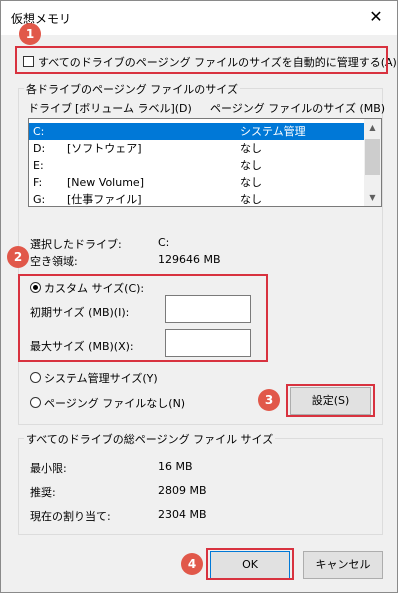  I want to click on selected-drive-value: C:, so click(164, 242).